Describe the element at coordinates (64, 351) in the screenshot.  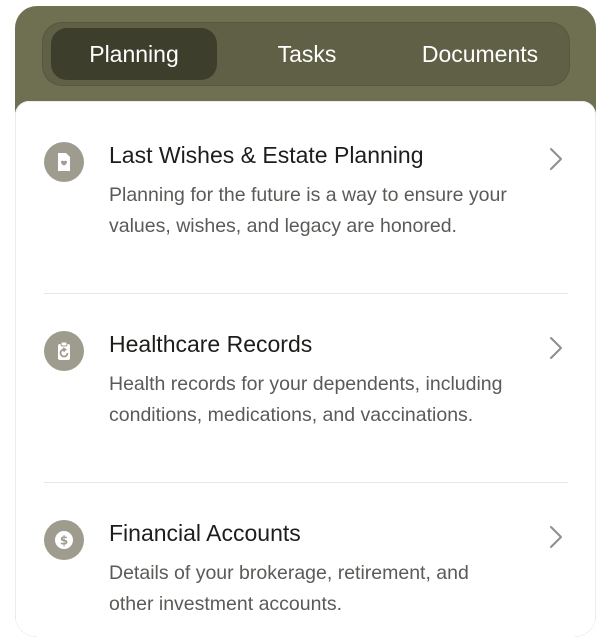
I see `clipboard-refresh-icon` at that location.